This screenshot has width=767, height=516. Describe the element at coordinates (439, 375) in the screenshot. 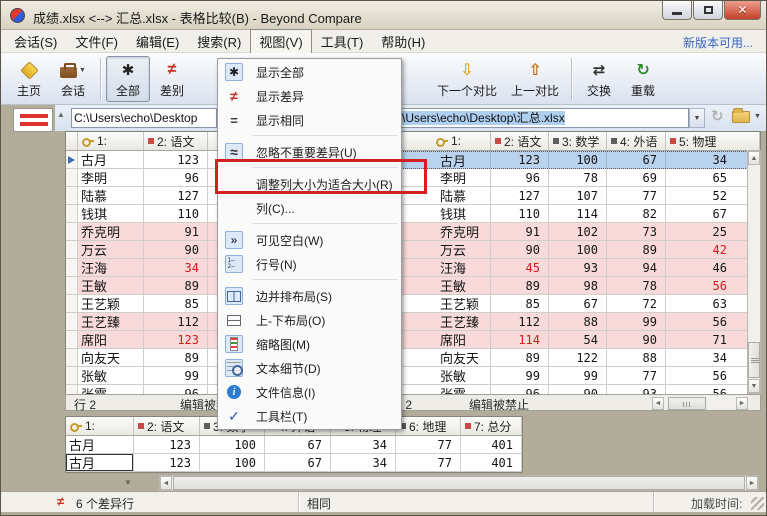

I see `name-cell: 张敏` at that location.